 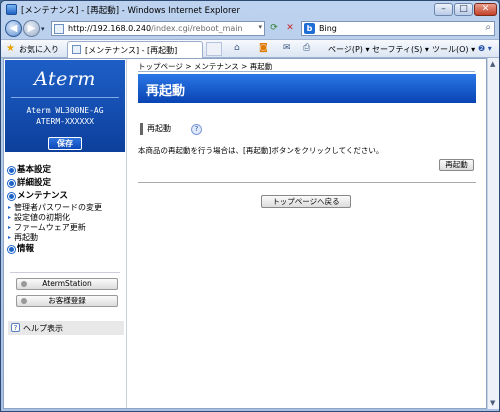 I want to click on sidebar-item-basic-settings: 基本設定, so click(x=66, y=170).